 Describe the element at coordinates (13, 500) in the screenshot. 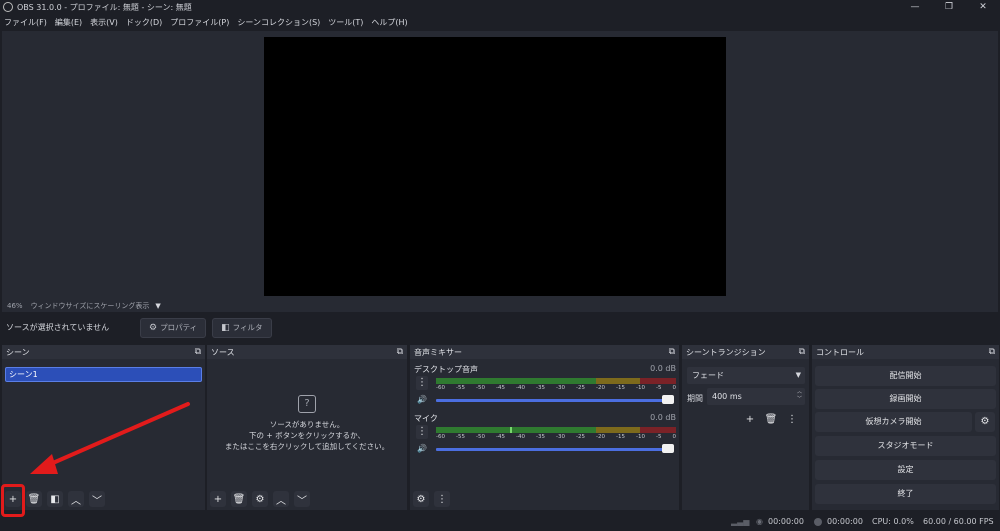

I see `annotation-highlight-box` at that location.